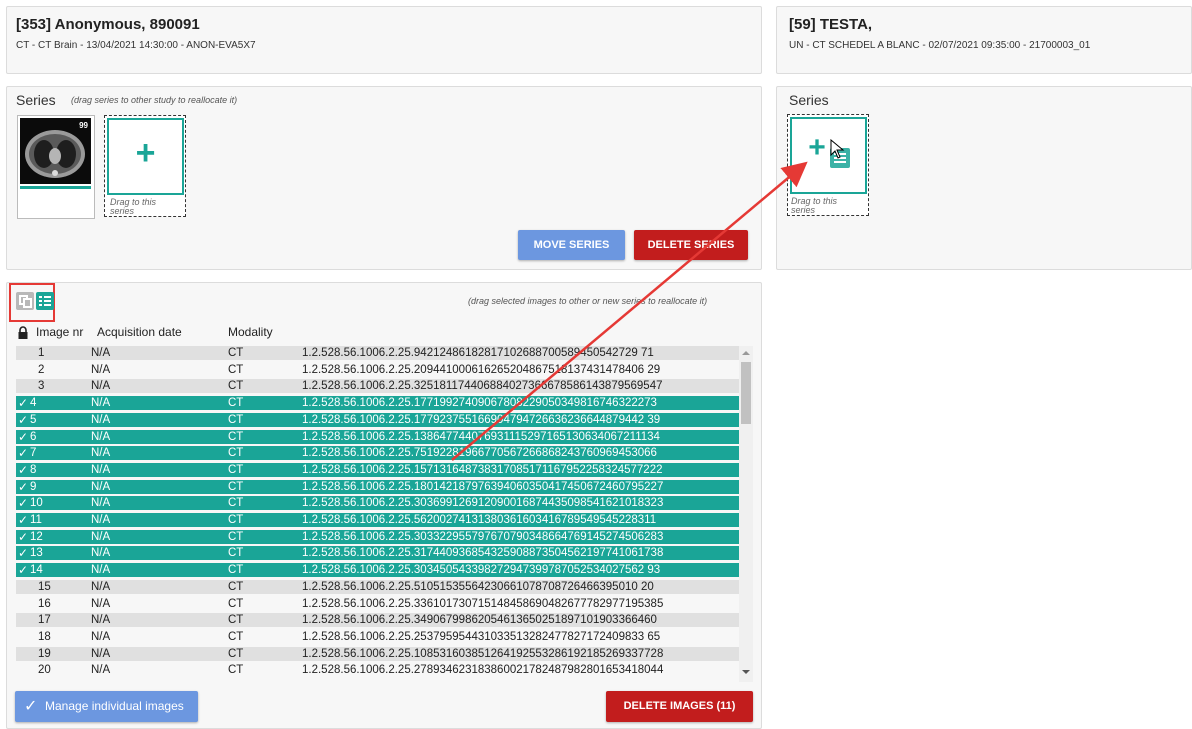  Describe the element at coordinates (36, 503) in the screenshot. I see `row-image-nr: 10` at that location.